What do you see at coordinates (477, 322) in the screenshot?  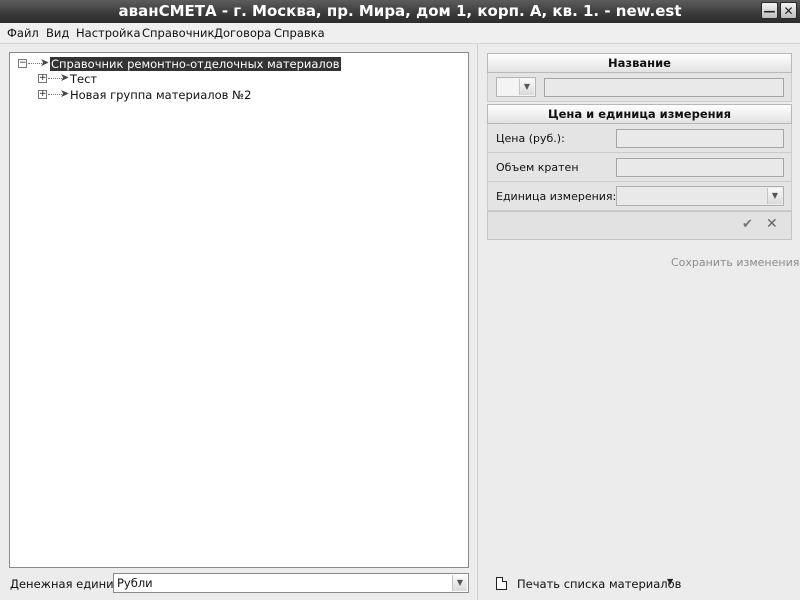 I see `panel-splitter` at bounding box center [477, 322].